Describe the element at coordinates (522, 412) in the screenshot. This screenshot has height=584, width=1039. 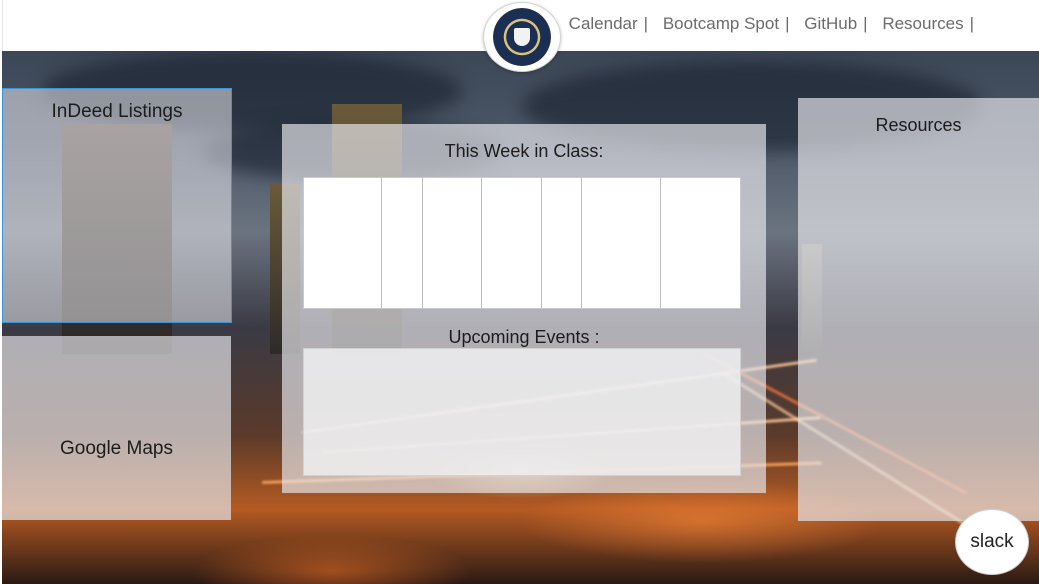
I see `upcoming-events-box` at that location.